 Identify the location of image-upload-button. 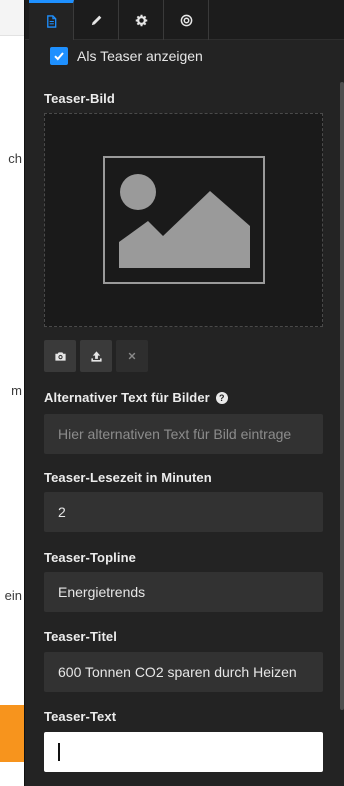
(96, 356).